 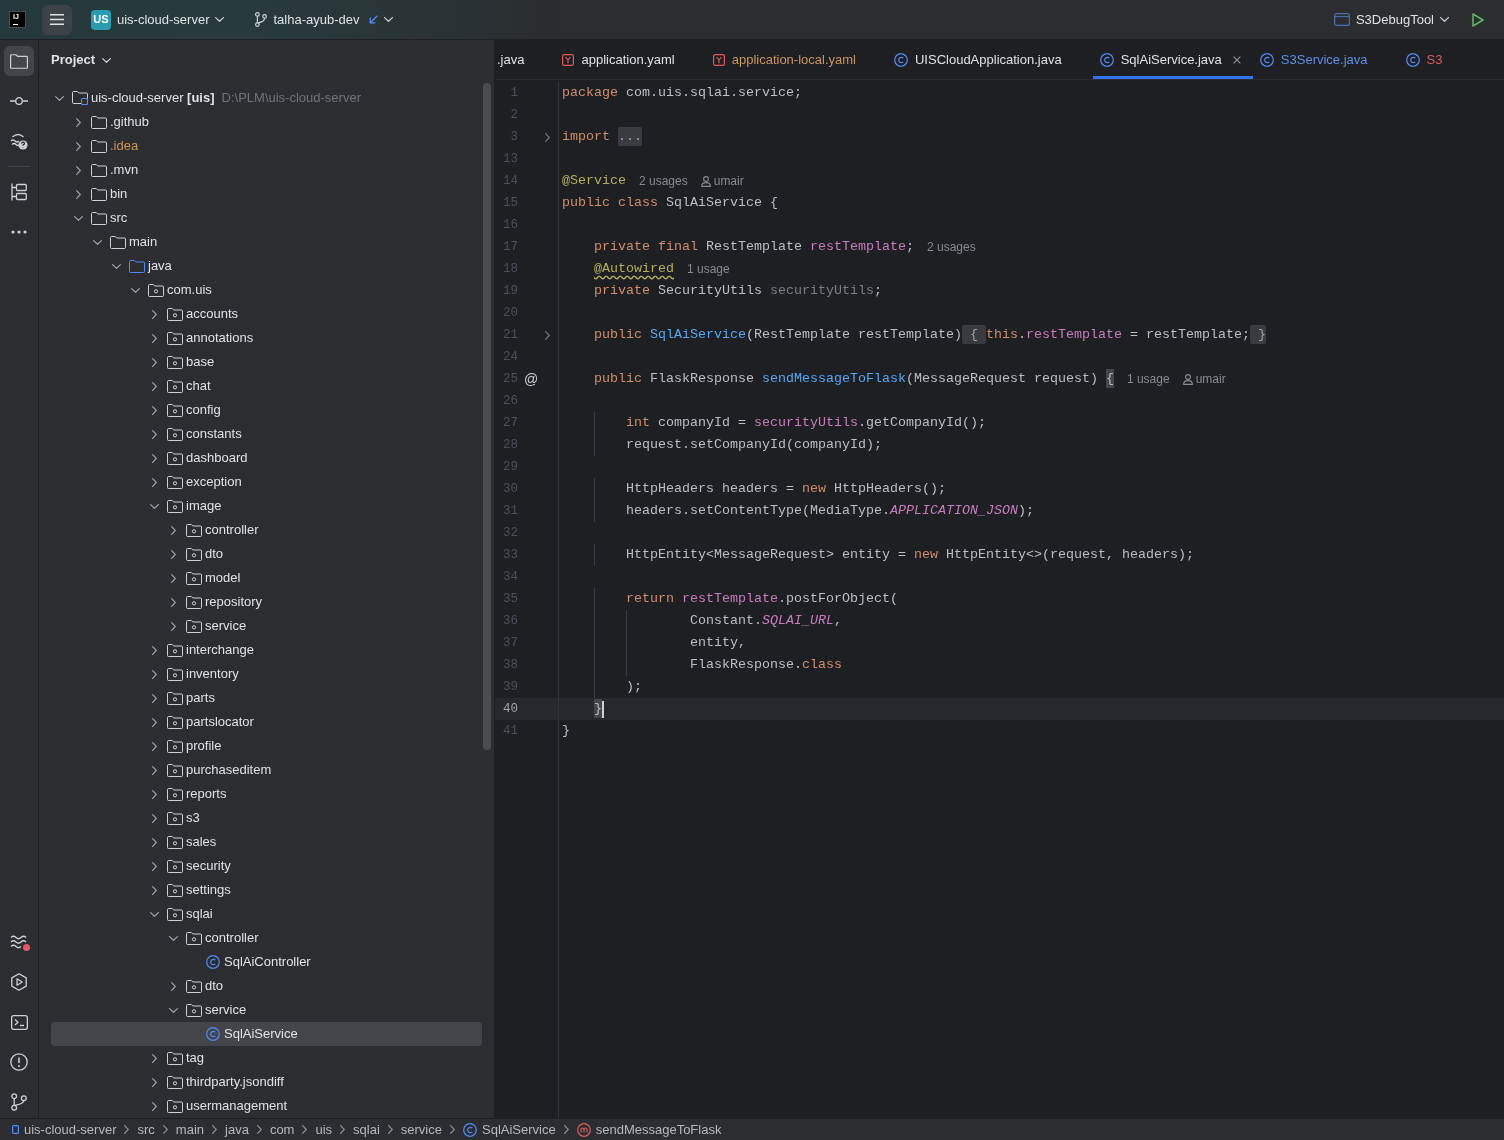 I want to click on tree-item: profile, so click(x=266, y=746).